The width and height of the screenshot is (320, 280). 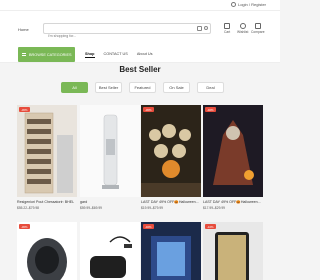 What do you see at coordinates (214, 207) in the screenshot?
I see `product-price: $17.99–$29.99` at bounding box center [214, 207].